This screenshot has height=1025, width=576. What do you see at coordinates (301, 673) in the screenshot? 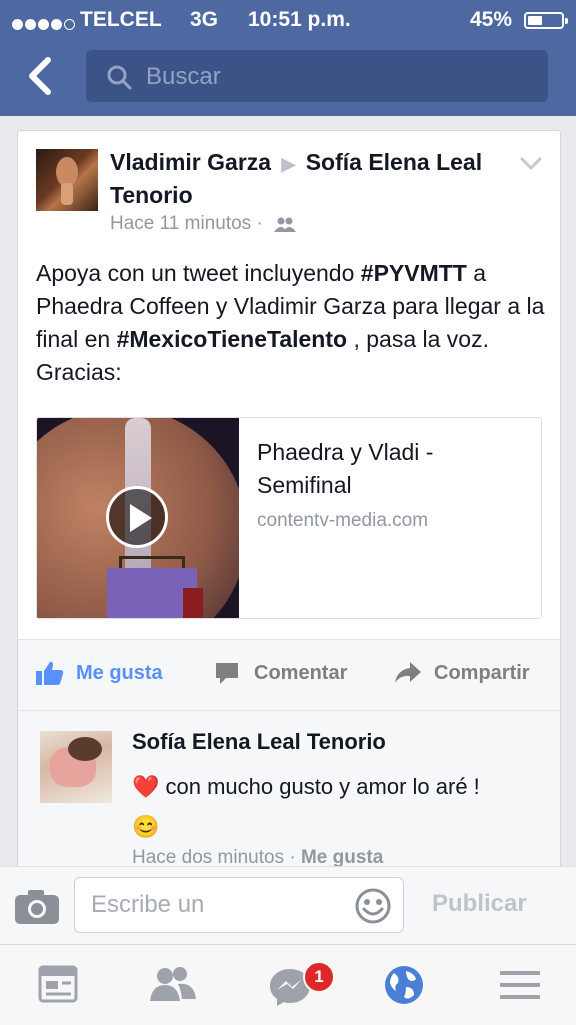
I see `comment-label: Comentar` at bounding box center [301, 673].